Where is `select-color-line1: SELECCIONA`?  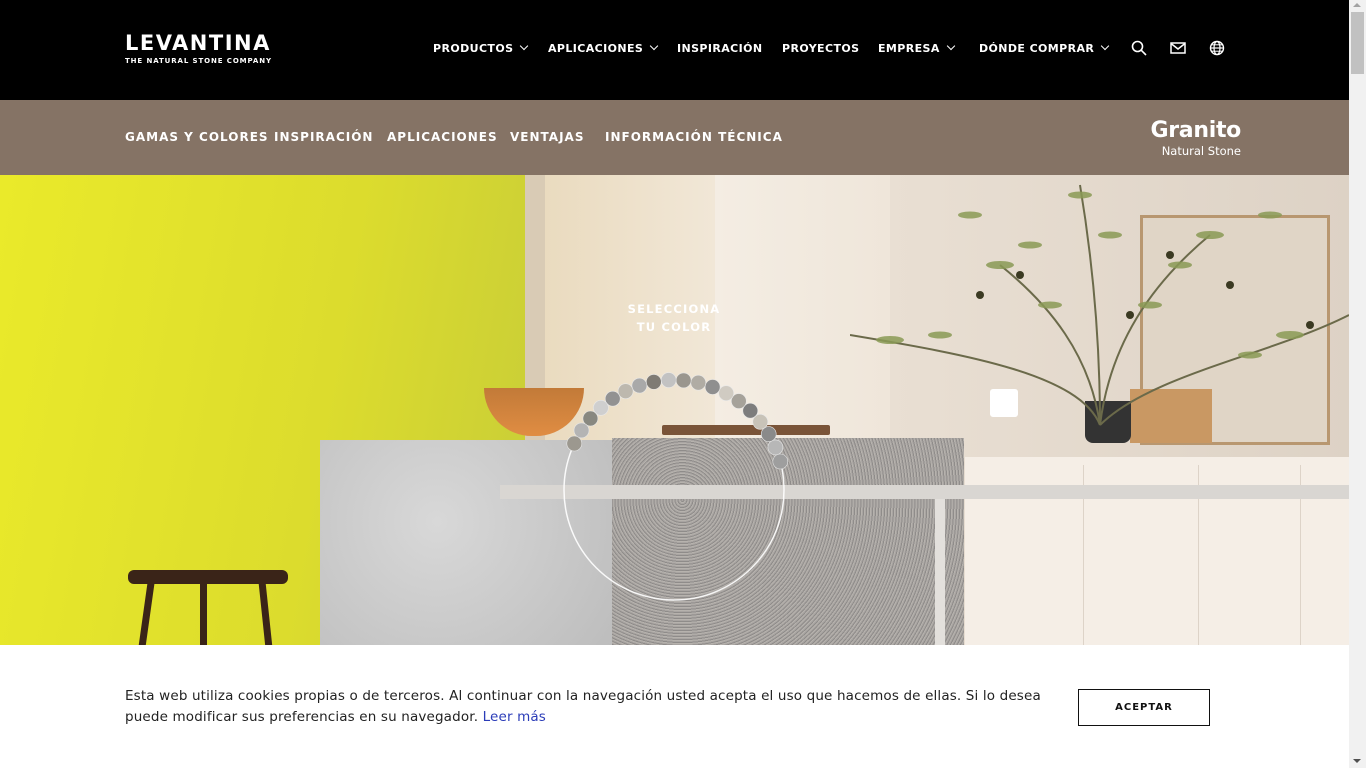
select-color-line1: SELECCIONA is located at coordinates (674, 309).